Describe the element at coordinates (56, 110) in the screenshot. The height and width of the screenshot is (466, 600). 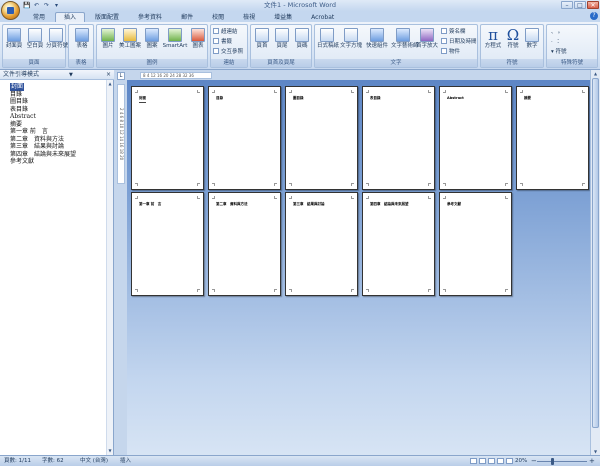
I see `nav-item: 表目錄` at that location.